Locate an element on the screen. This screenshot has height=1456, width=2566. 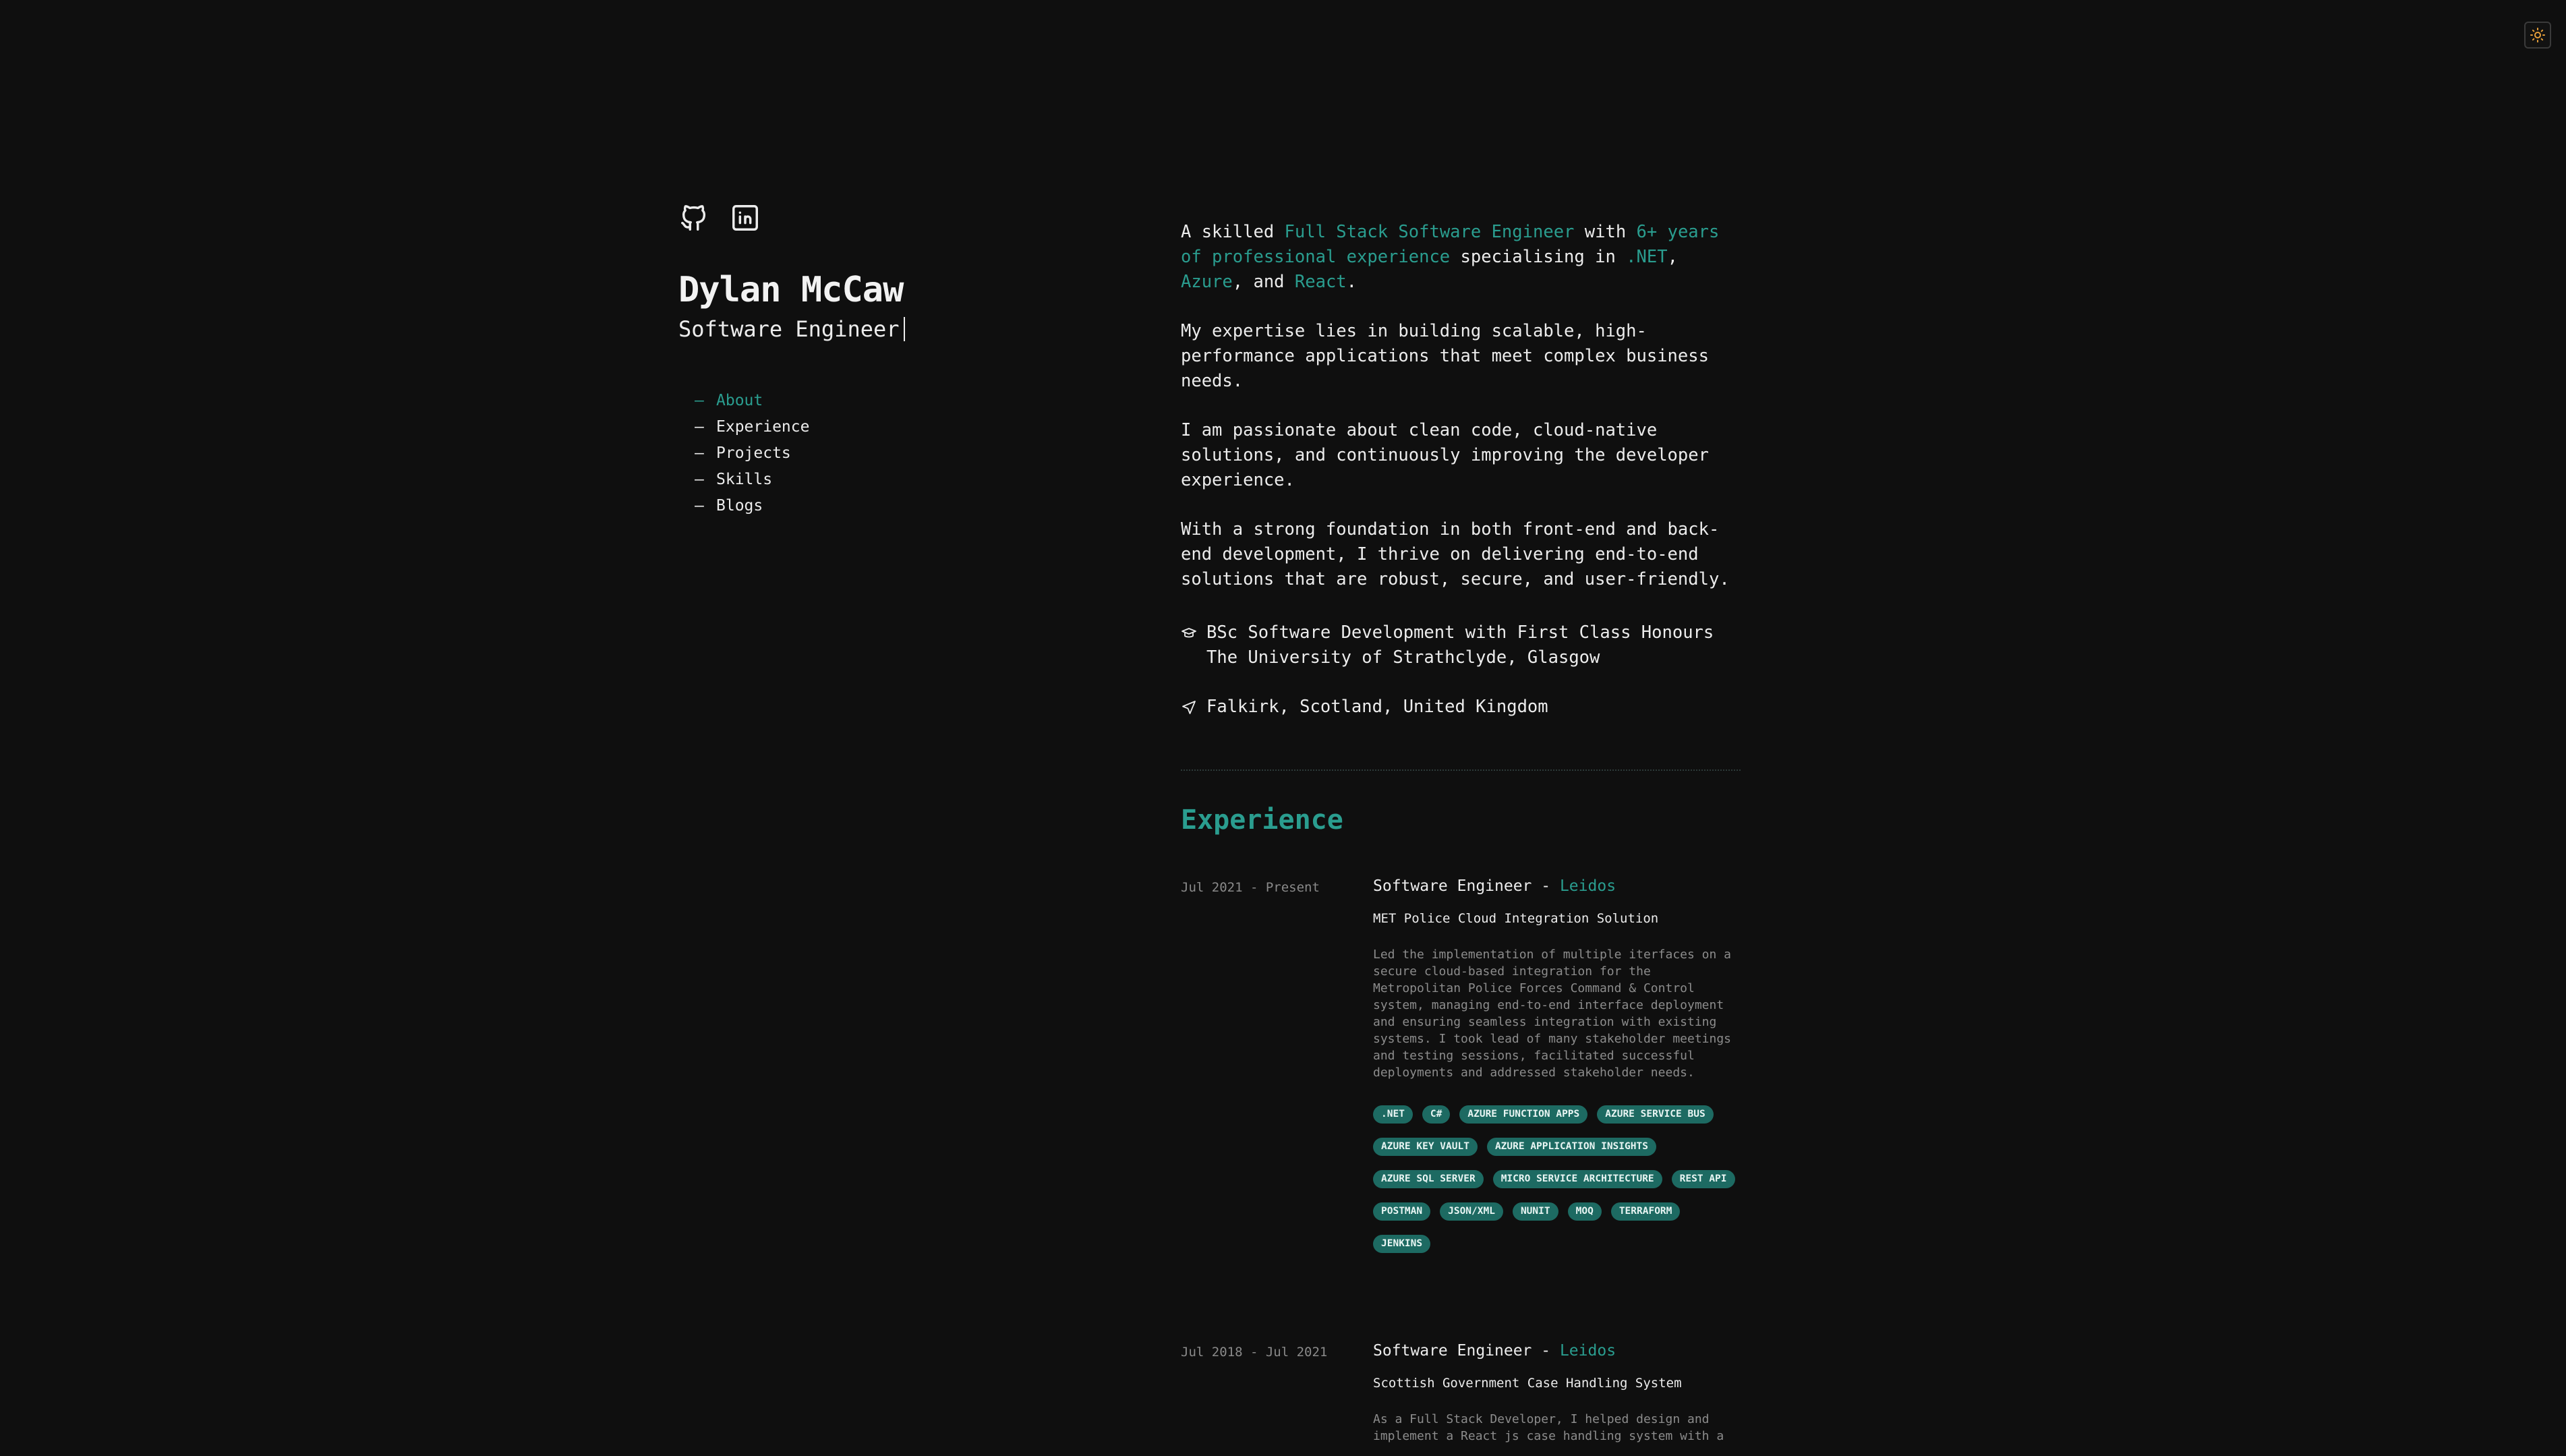
nav-label: Blogs is located at coordinates (740, 506).